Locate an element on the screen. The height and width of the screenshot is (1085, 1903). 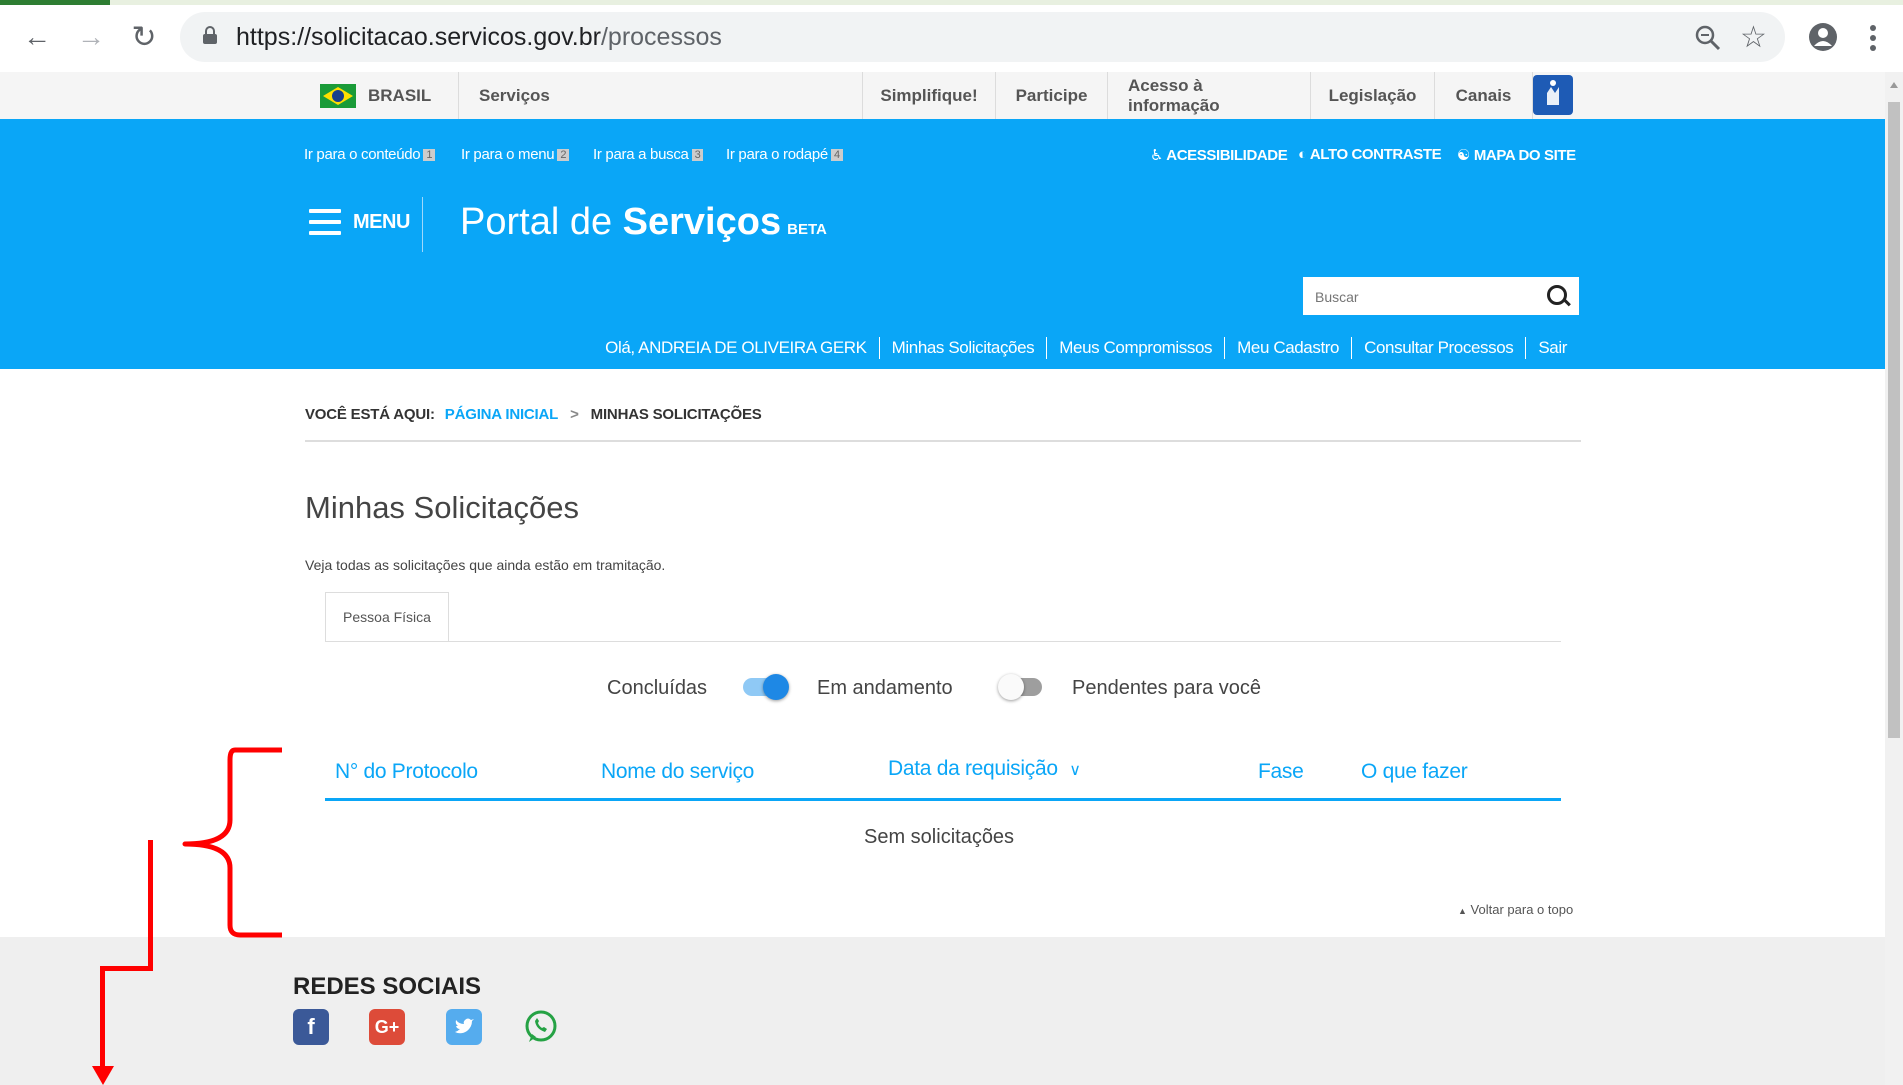
portal-bold: Serviços is located at coordinates (702, 222).